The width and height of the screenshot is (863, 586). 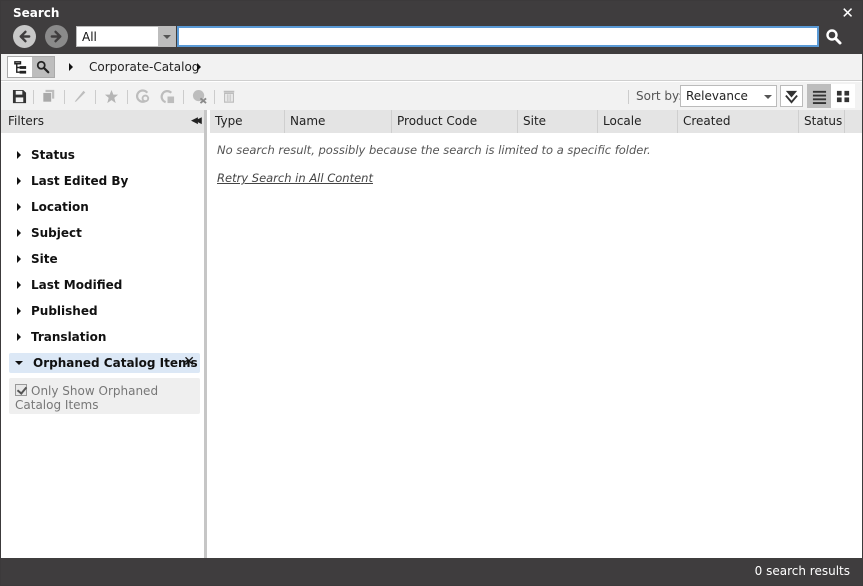 I want to click on forward-button, so click(x=56, y=36).